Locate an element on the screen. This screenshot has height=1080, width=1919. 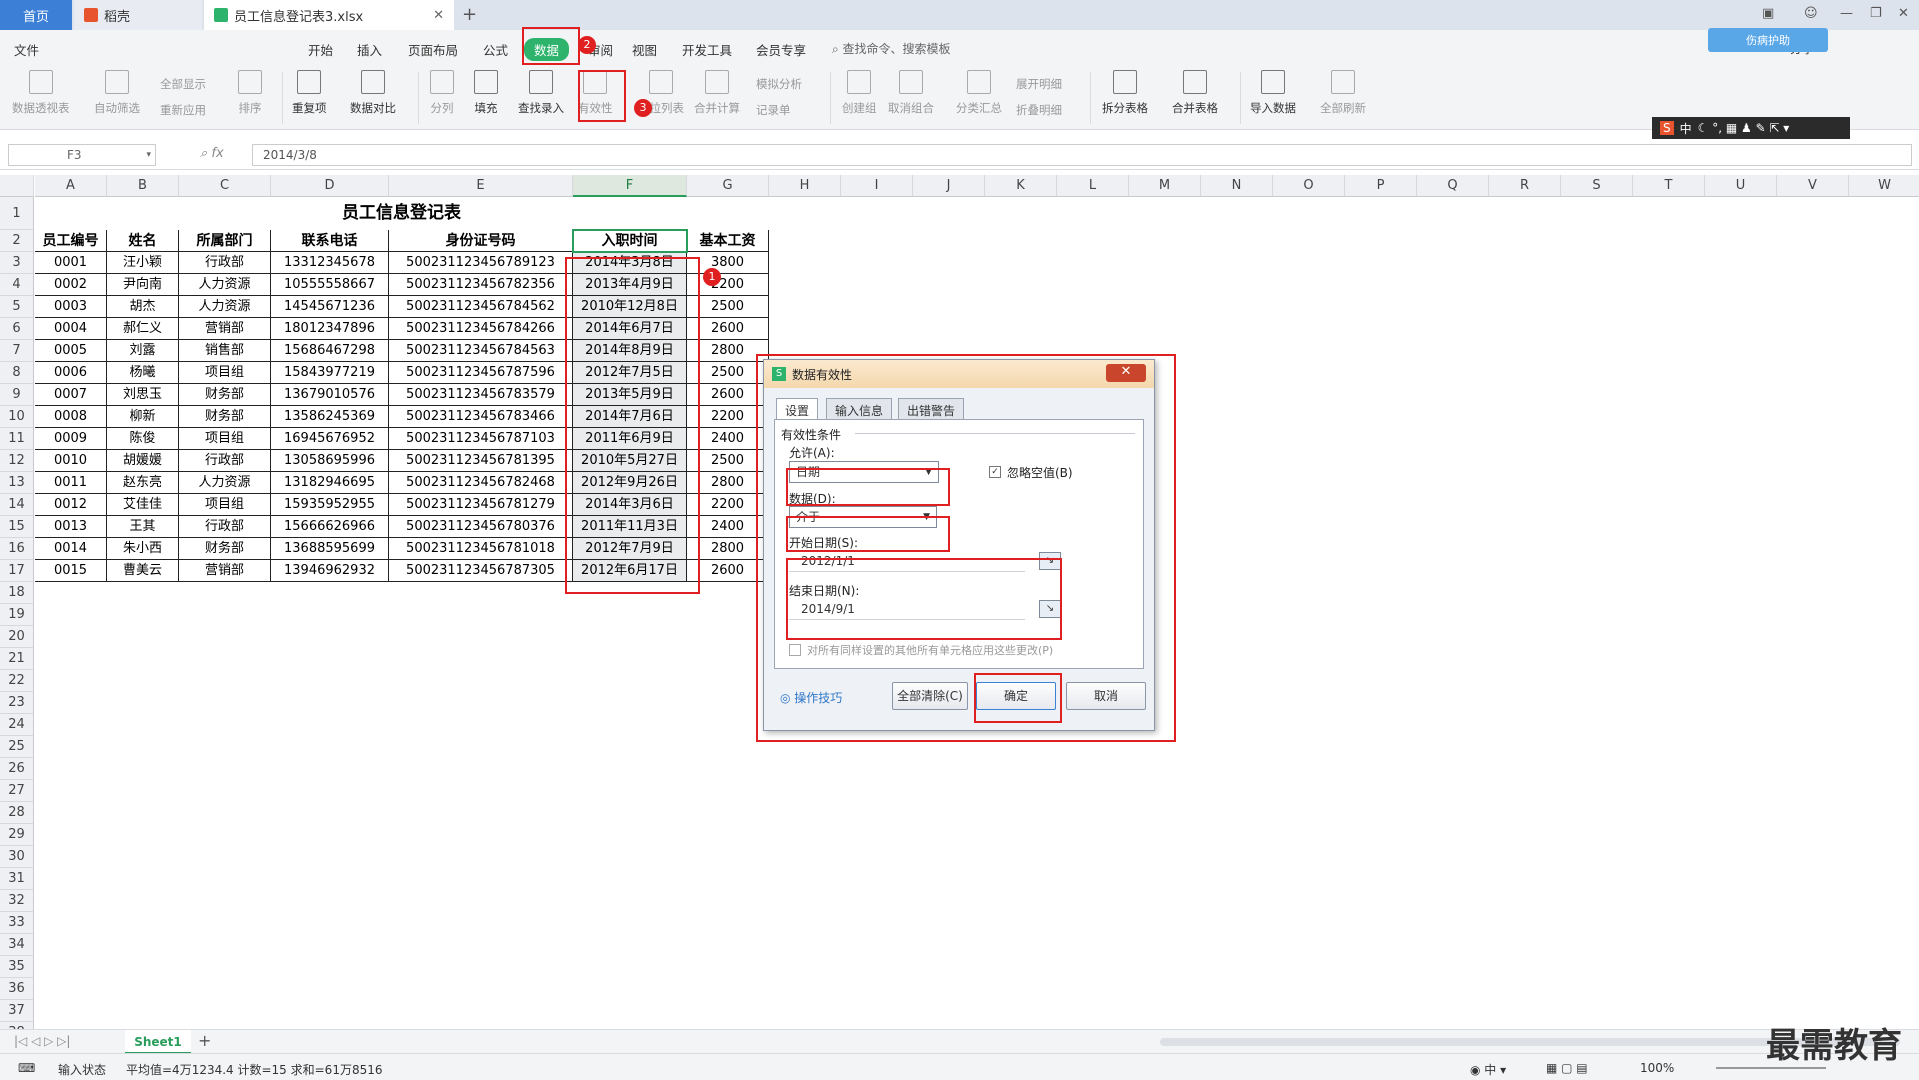
row-header: 3 is located at coordinates (17, 263).